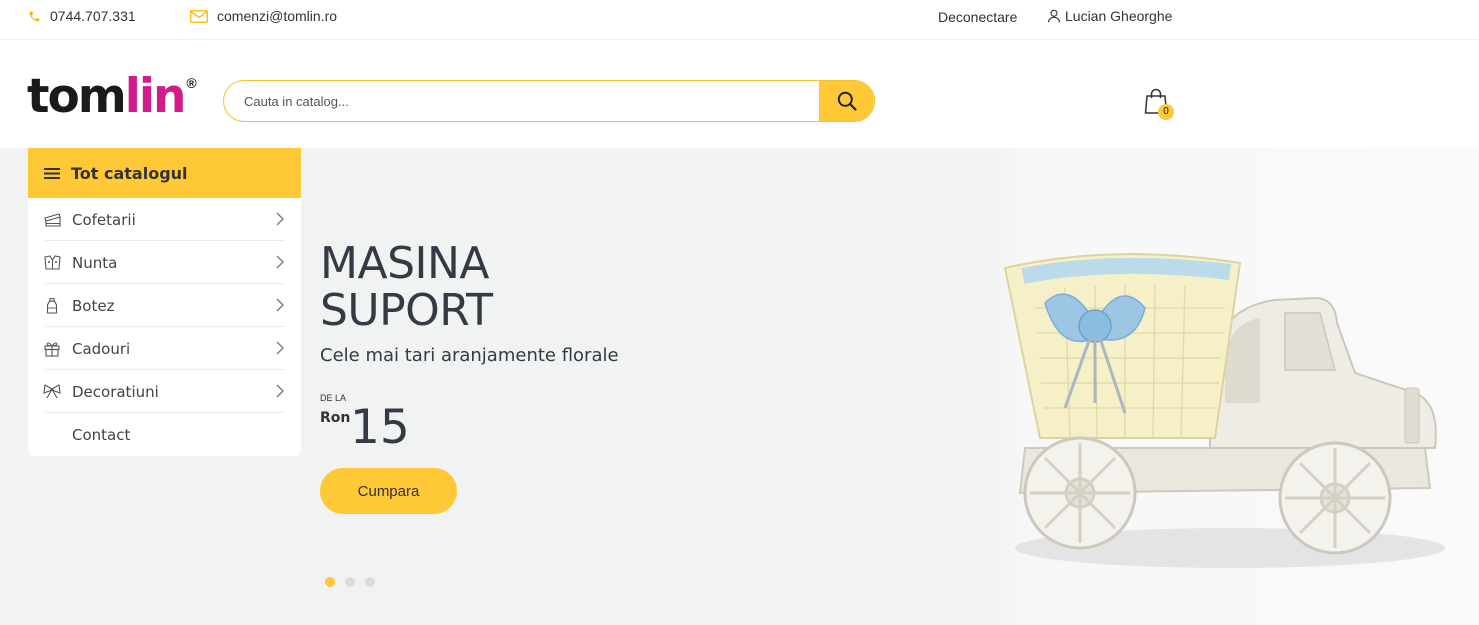 This screenshot has width=1479, height=625. What do you see at coordinates (104, 219) in the screenshot?
I see `category-label: Cofetarii` at bounding box center [104, 219].